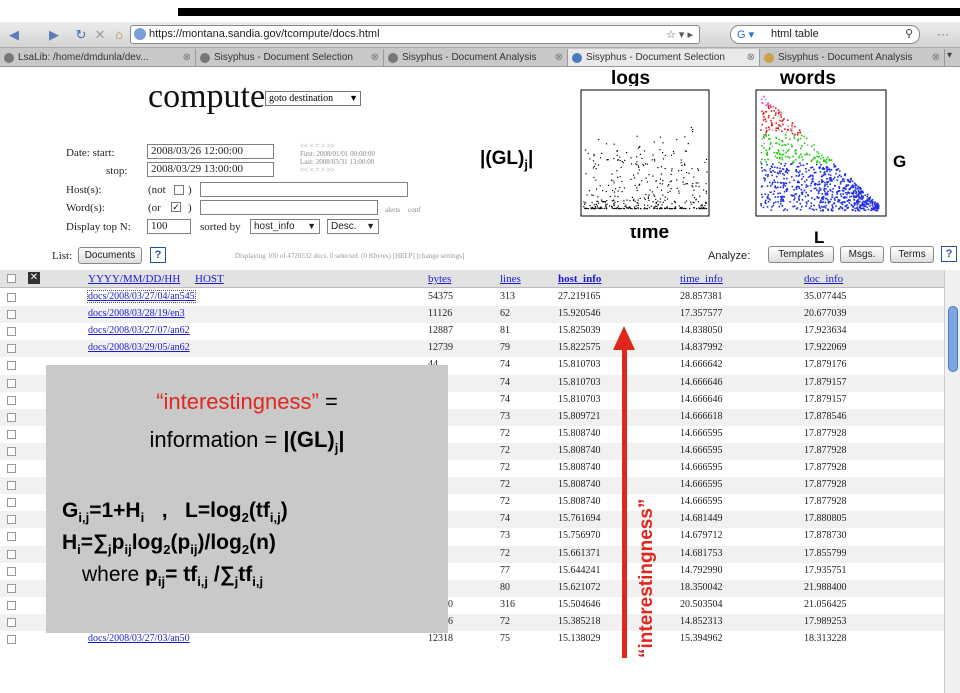  Describe the element at coordinates (624, 503) in the screenshot. I see `interestingness-arrow` at that location.